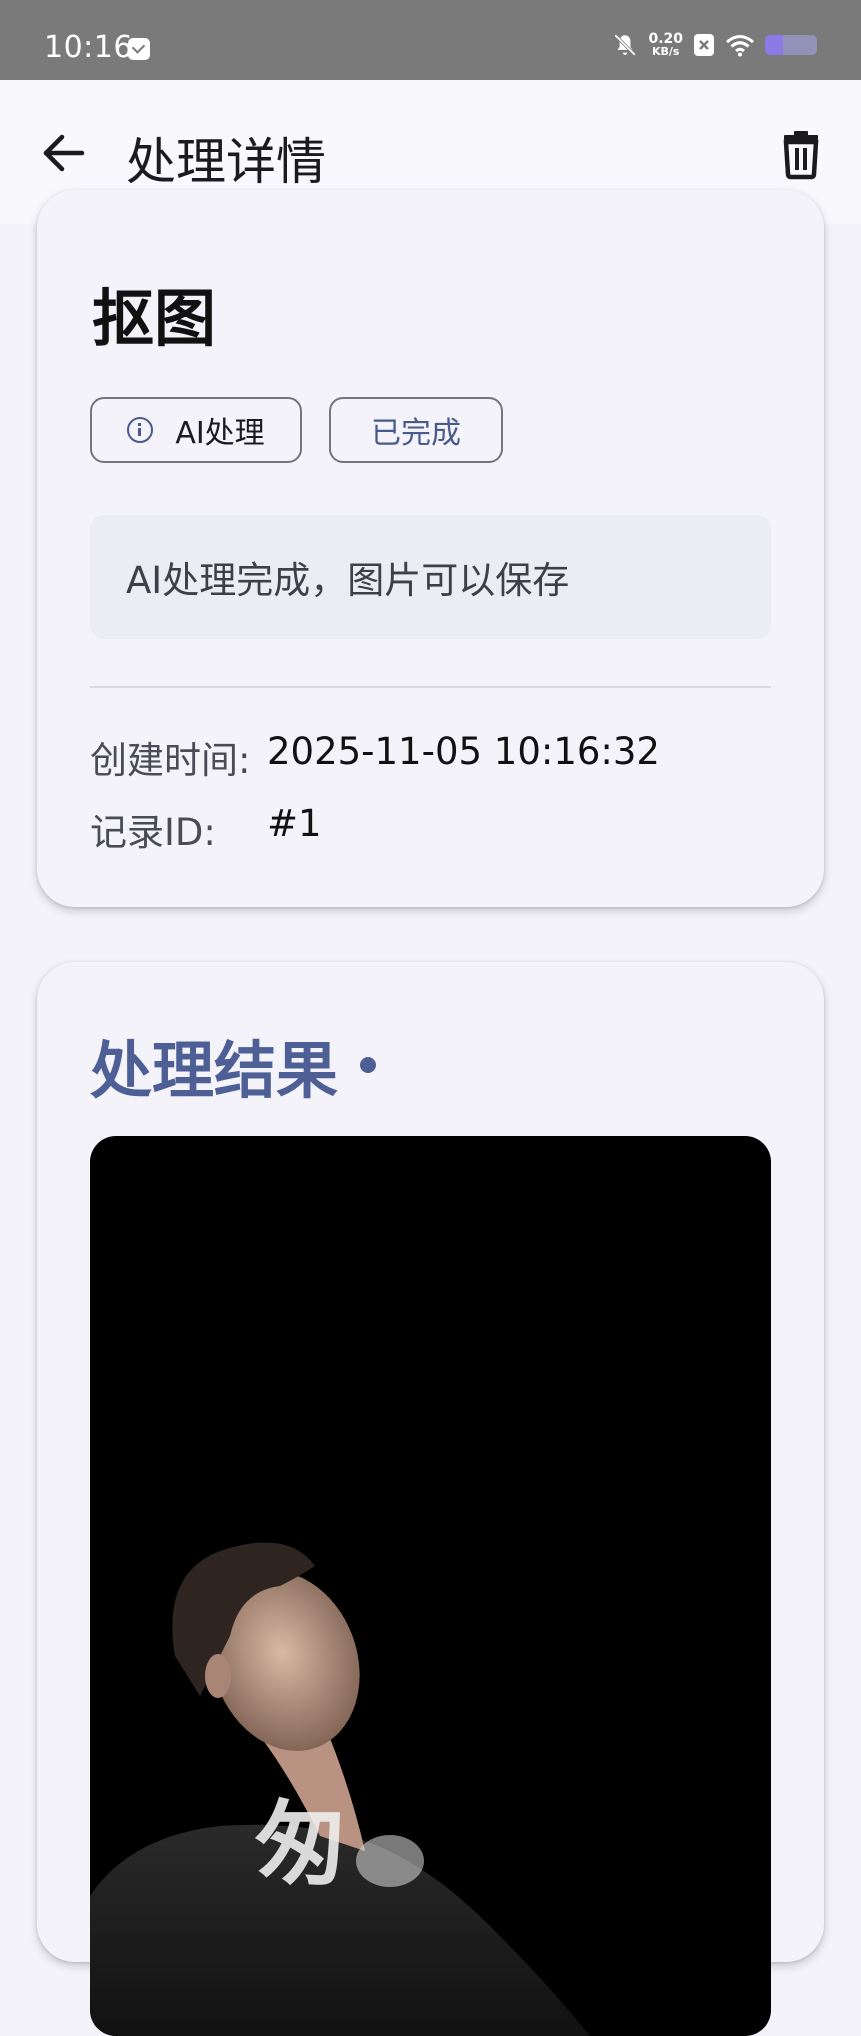  What do you see at coordinates (774, 45) in the screenshot?
I see `battery-level` at bounding box center [774, 45].